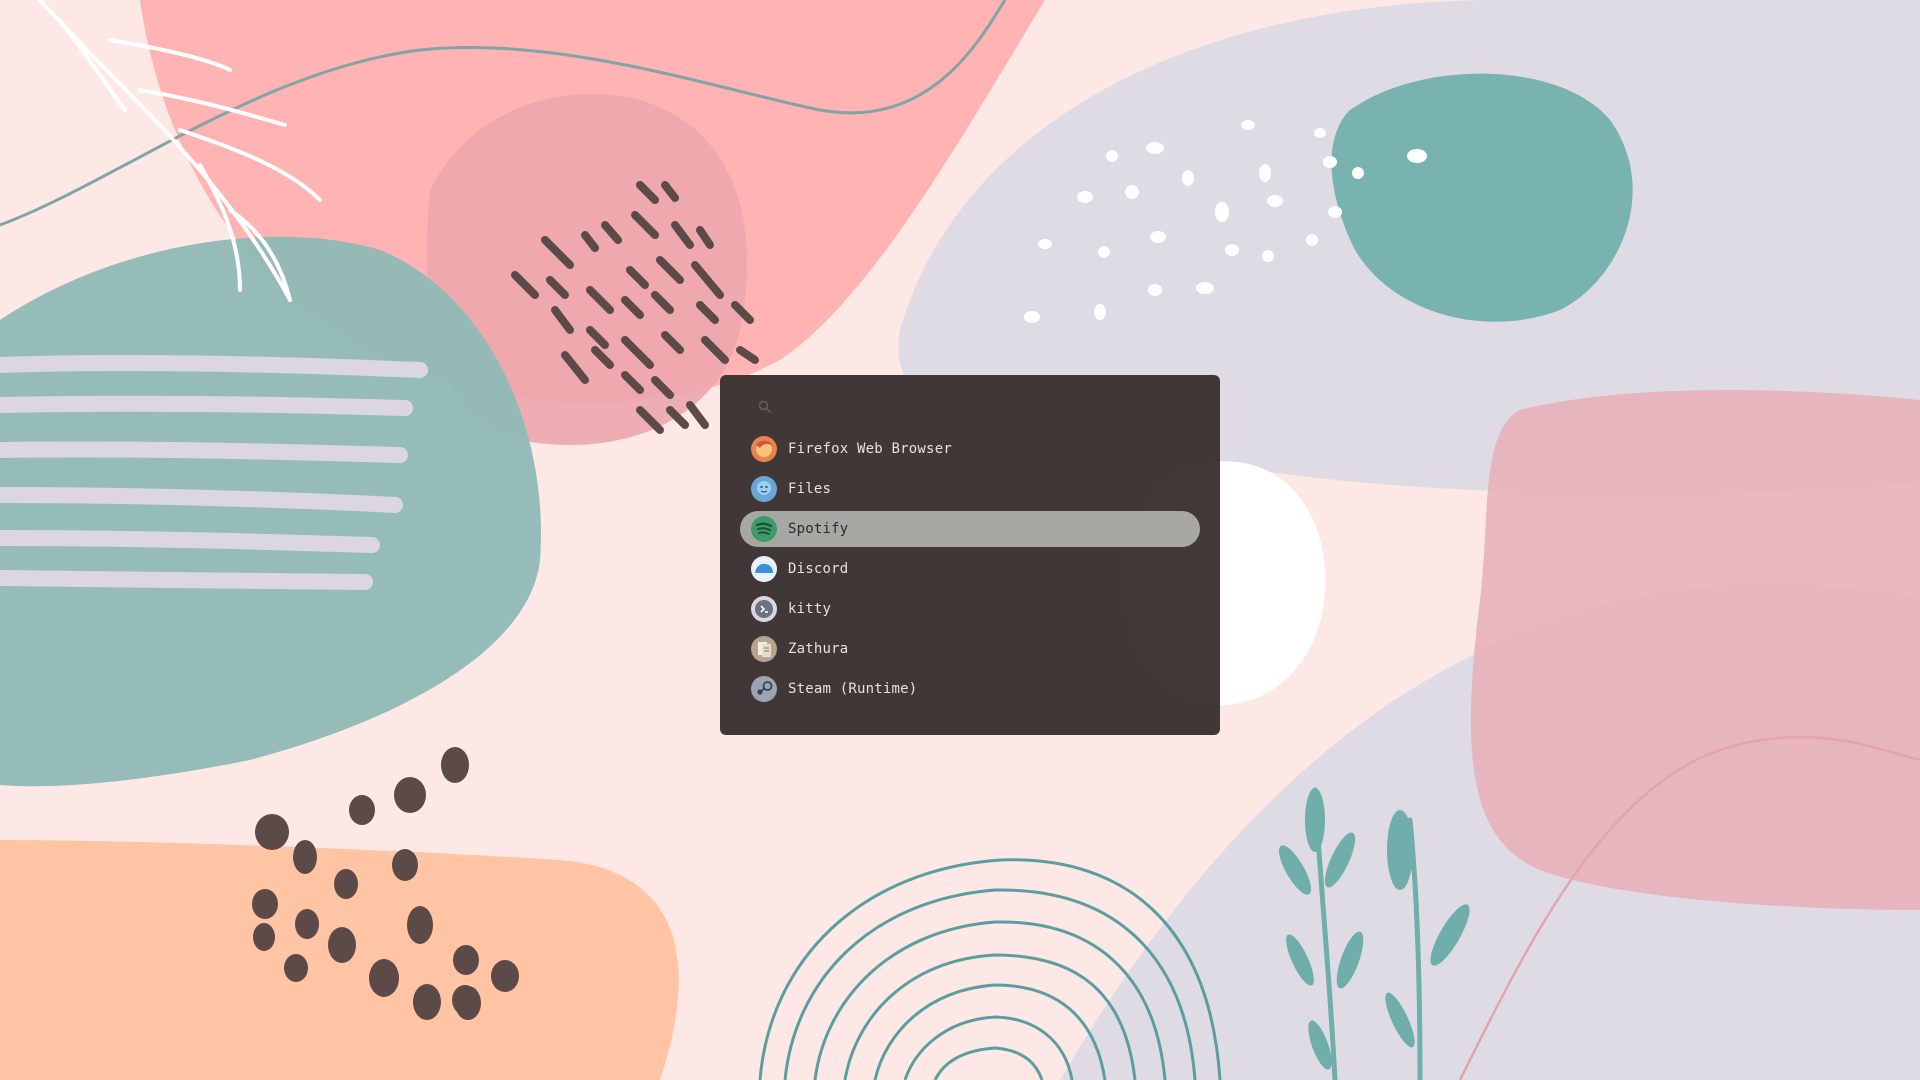 The image size is (1920, 1080). Describe the element at coordinates (764, 689) in the screenshot. I see `steam-icon` at that location.